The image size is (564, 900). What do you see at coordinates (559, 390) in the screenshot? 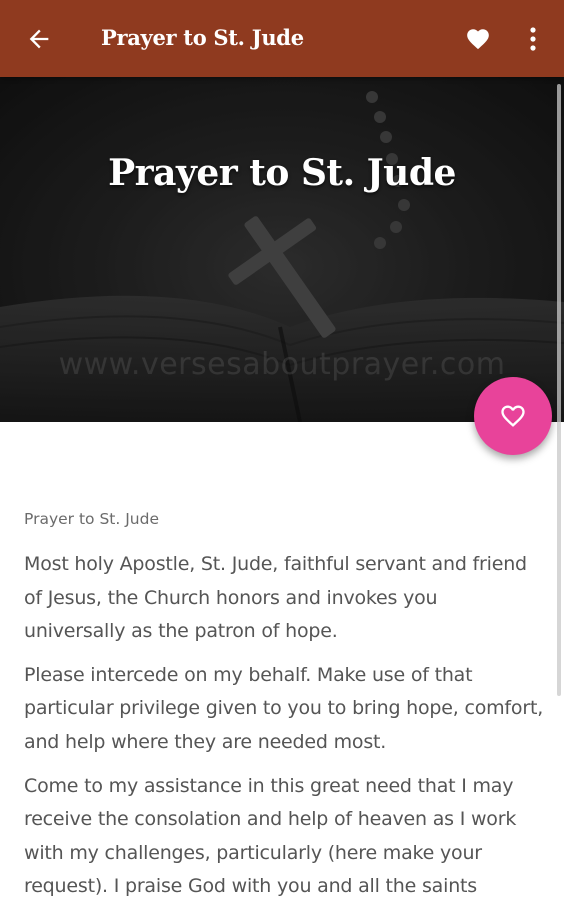
I see `scrollbar` at bounding box center [559, 390].